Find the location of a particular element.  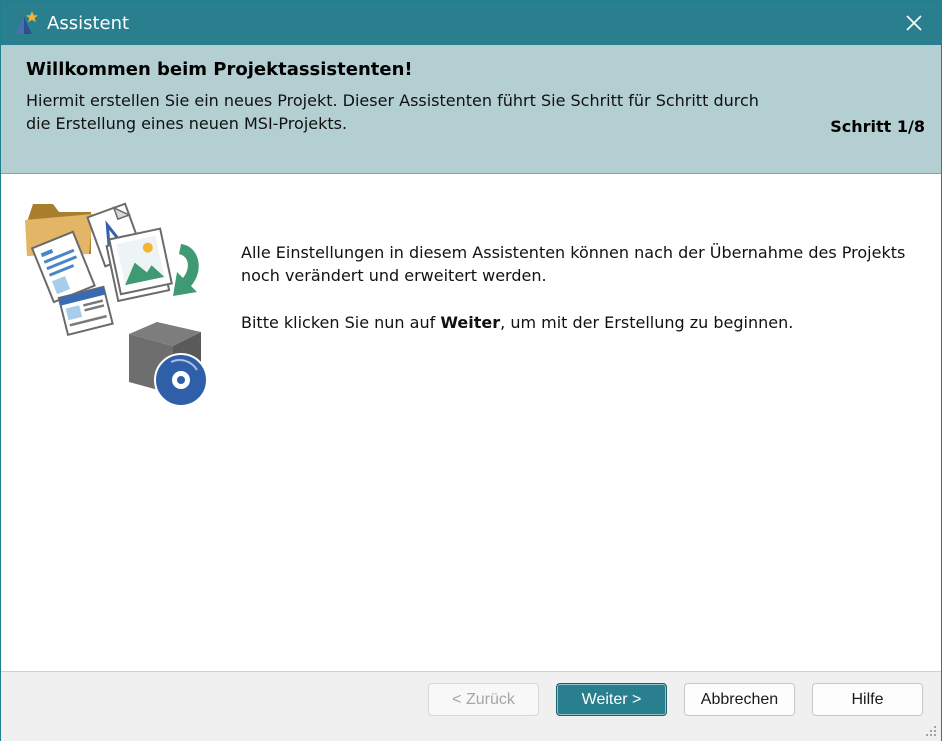

next-button: Weiter > is located at coordinates (611, 699).